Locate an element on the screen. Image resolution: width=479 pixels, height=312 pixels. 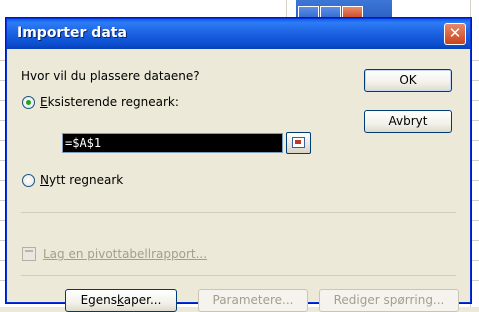
radio-new-sheet-label: Nytt regneark is located at coordinates (82, 180).